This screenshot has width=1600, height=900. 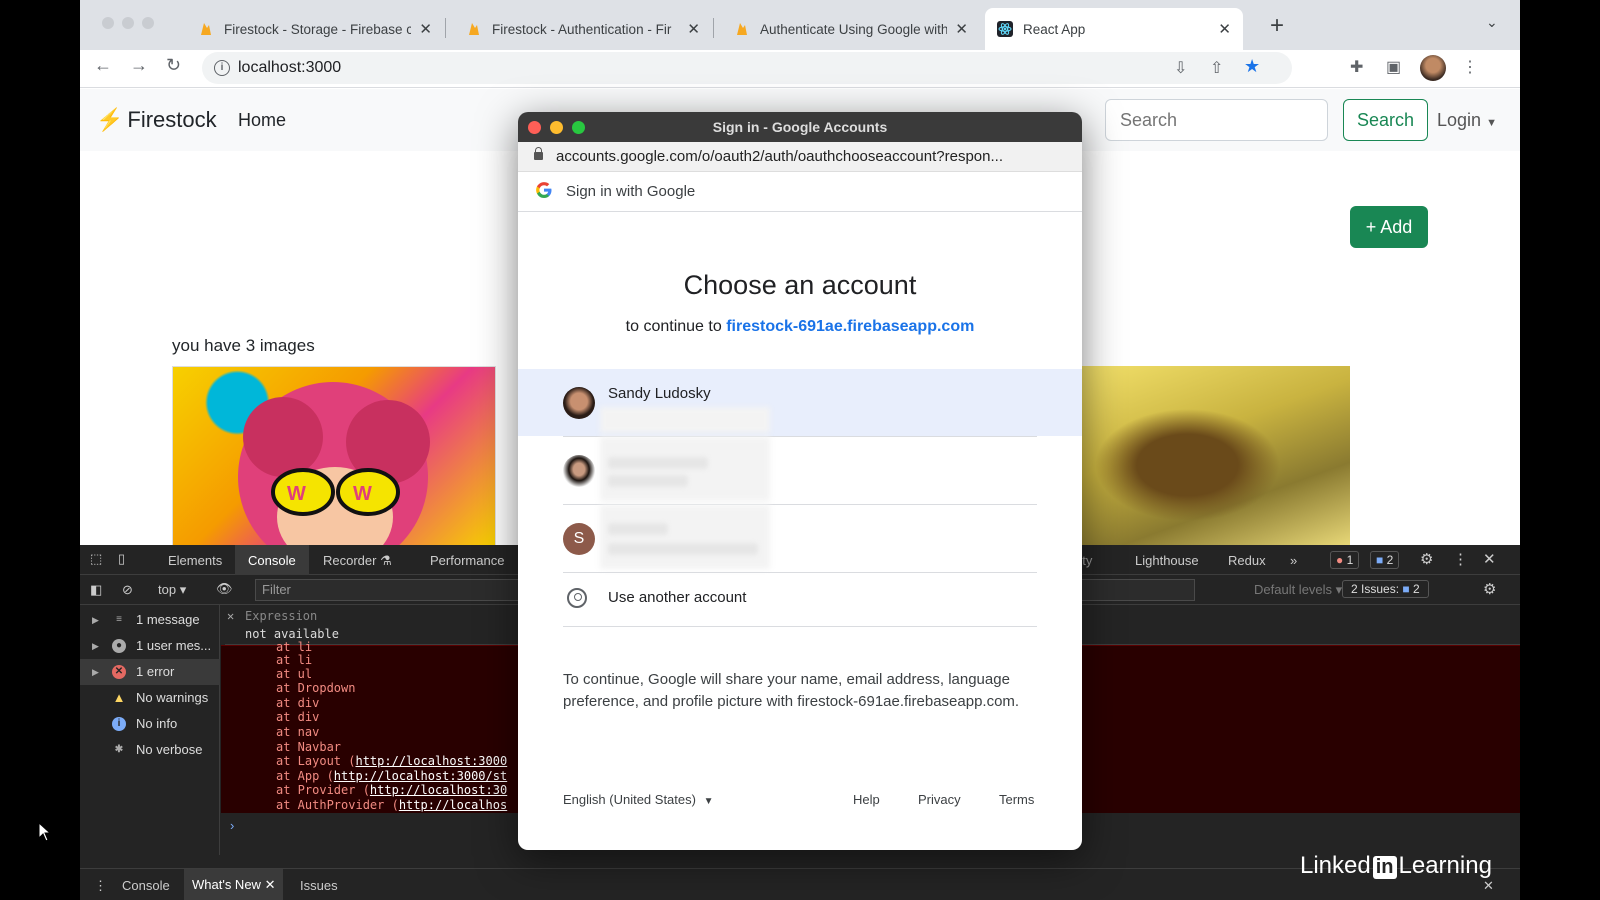 What do you see at coordinates (747, 68) in the screenshot?
I see `address-bar: i localhost:3000 ⇩ ⇧ ★` at bounding box center [747, 68].